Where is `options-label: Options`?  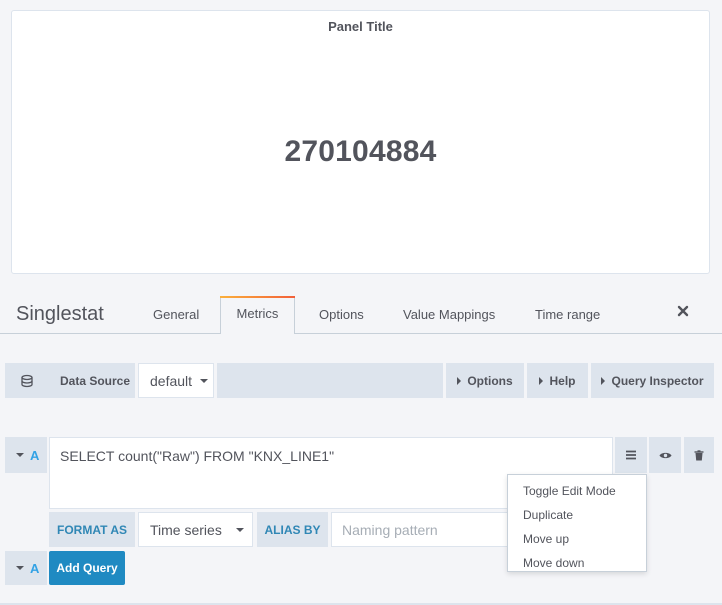 options-label: Options is located at coordinates (490, 380).